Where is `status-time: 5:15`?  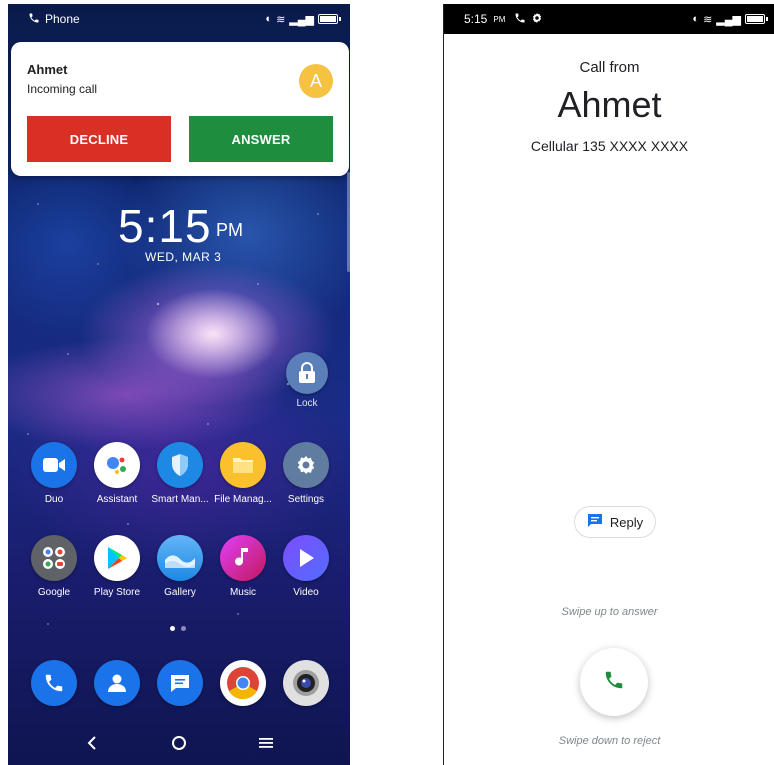 status-time: 5:15 is located at coordinates (476, 19).